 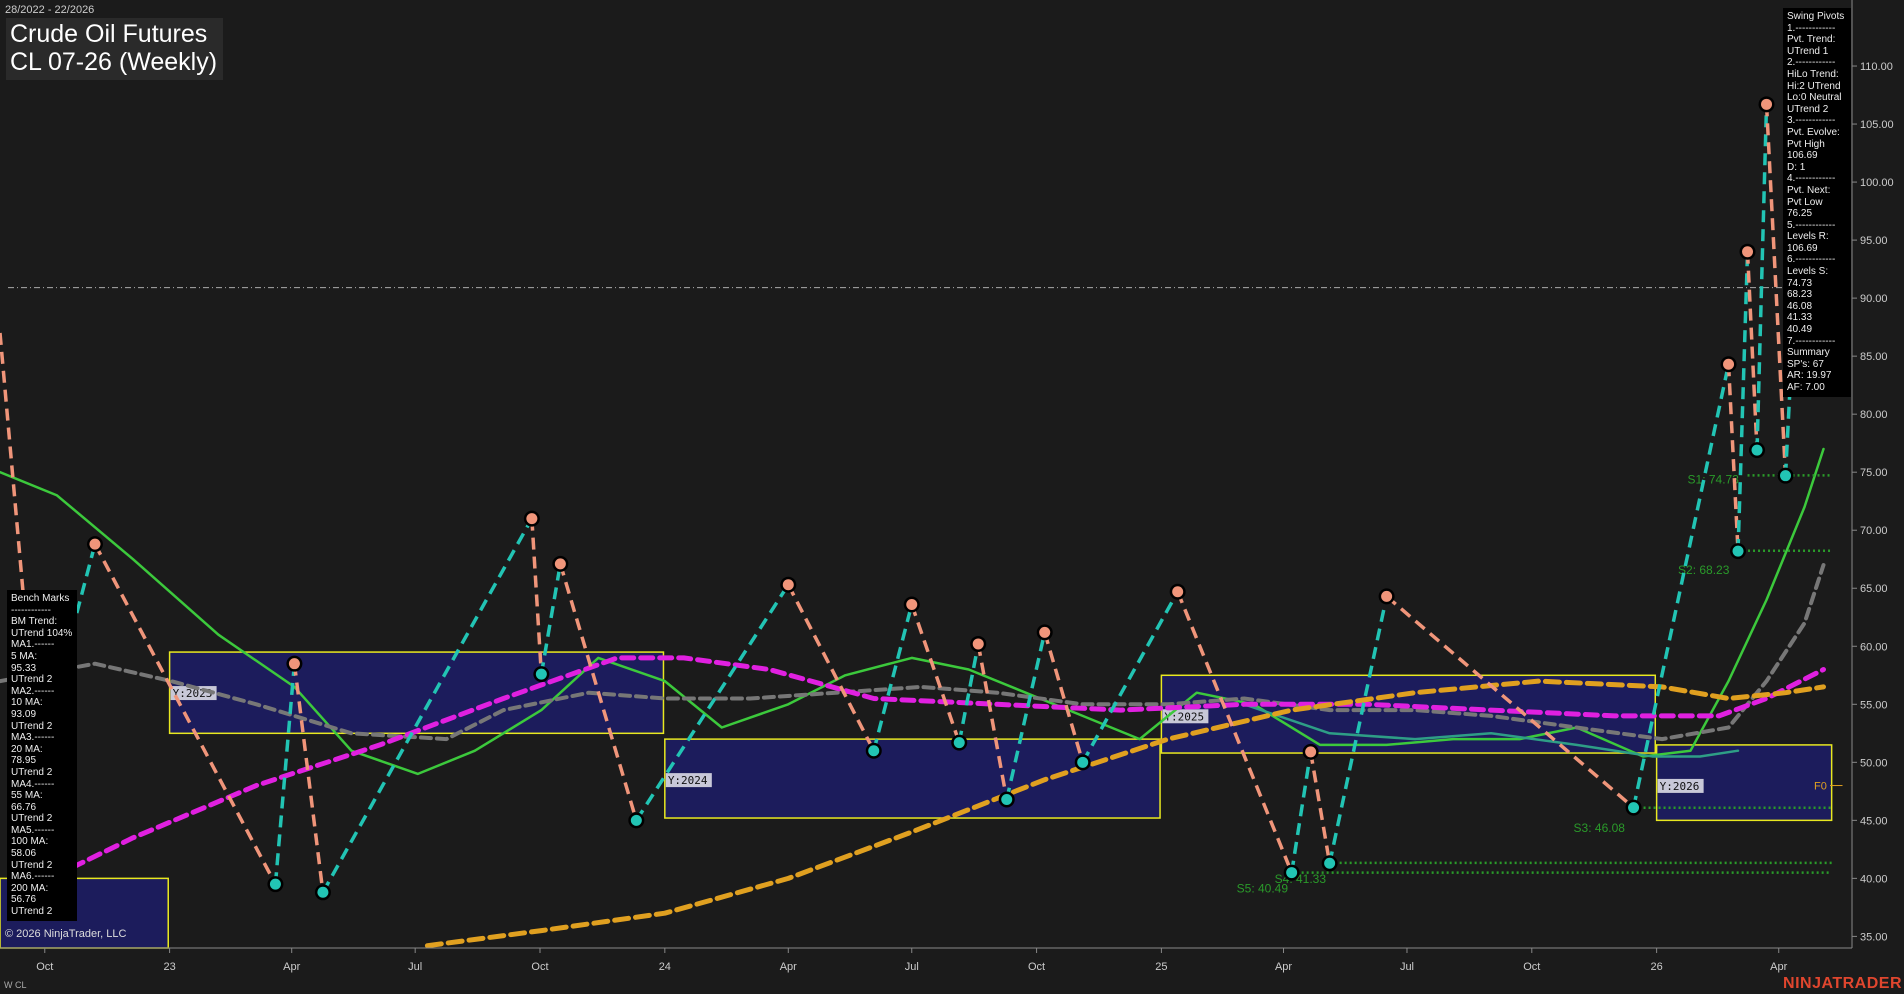 I want to click on swing-pivots-line: SP's: 67, so click(x=1805, y=364).